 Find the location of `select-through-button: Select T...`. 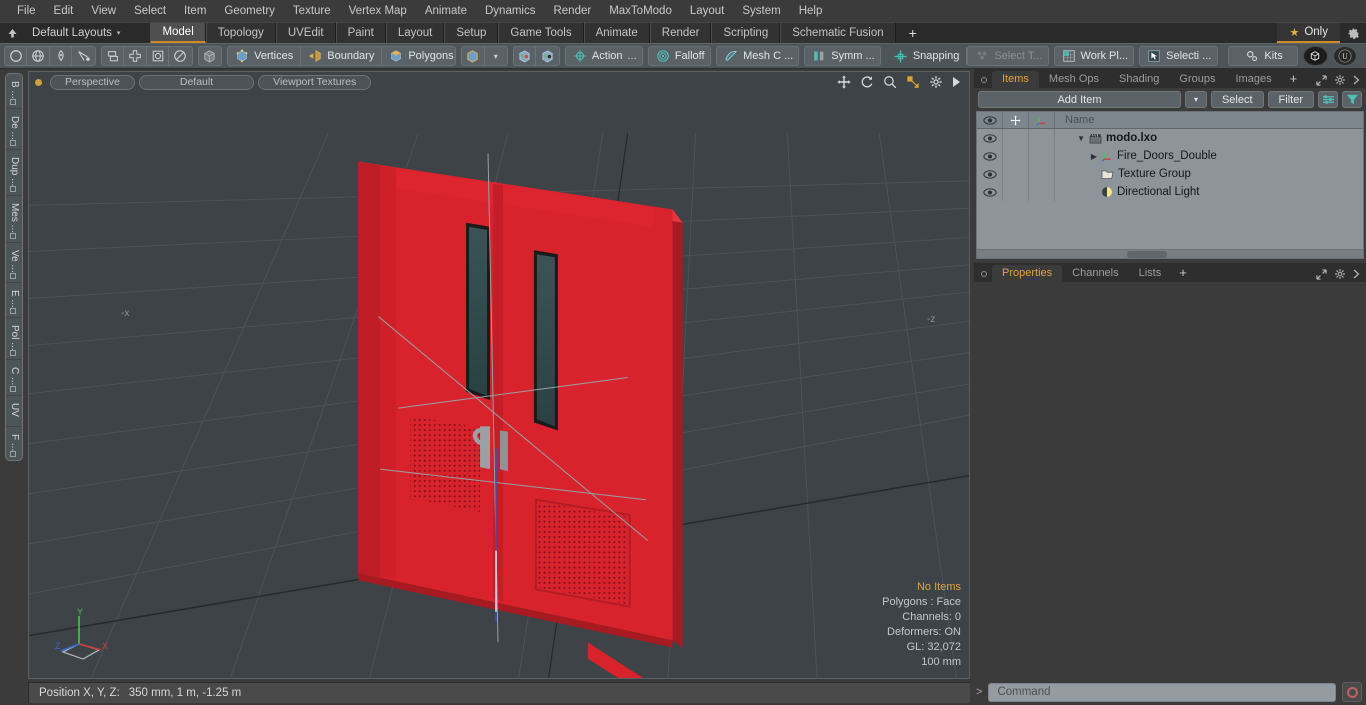

select-through-button: Select T... is located at coordinates (1007, 56).